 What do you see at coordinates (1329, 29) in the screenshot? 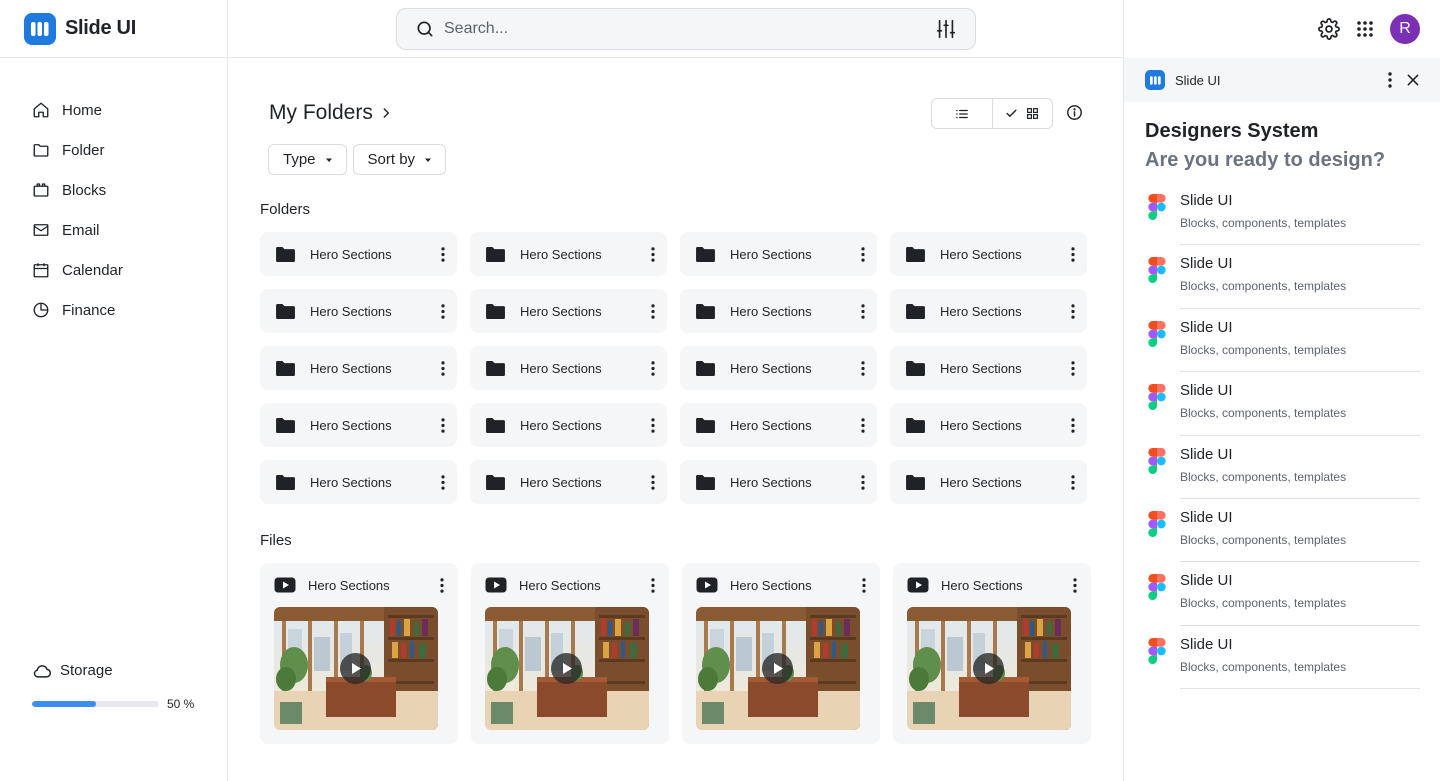
I see `settings-button` at bounding box center [1329, 29].